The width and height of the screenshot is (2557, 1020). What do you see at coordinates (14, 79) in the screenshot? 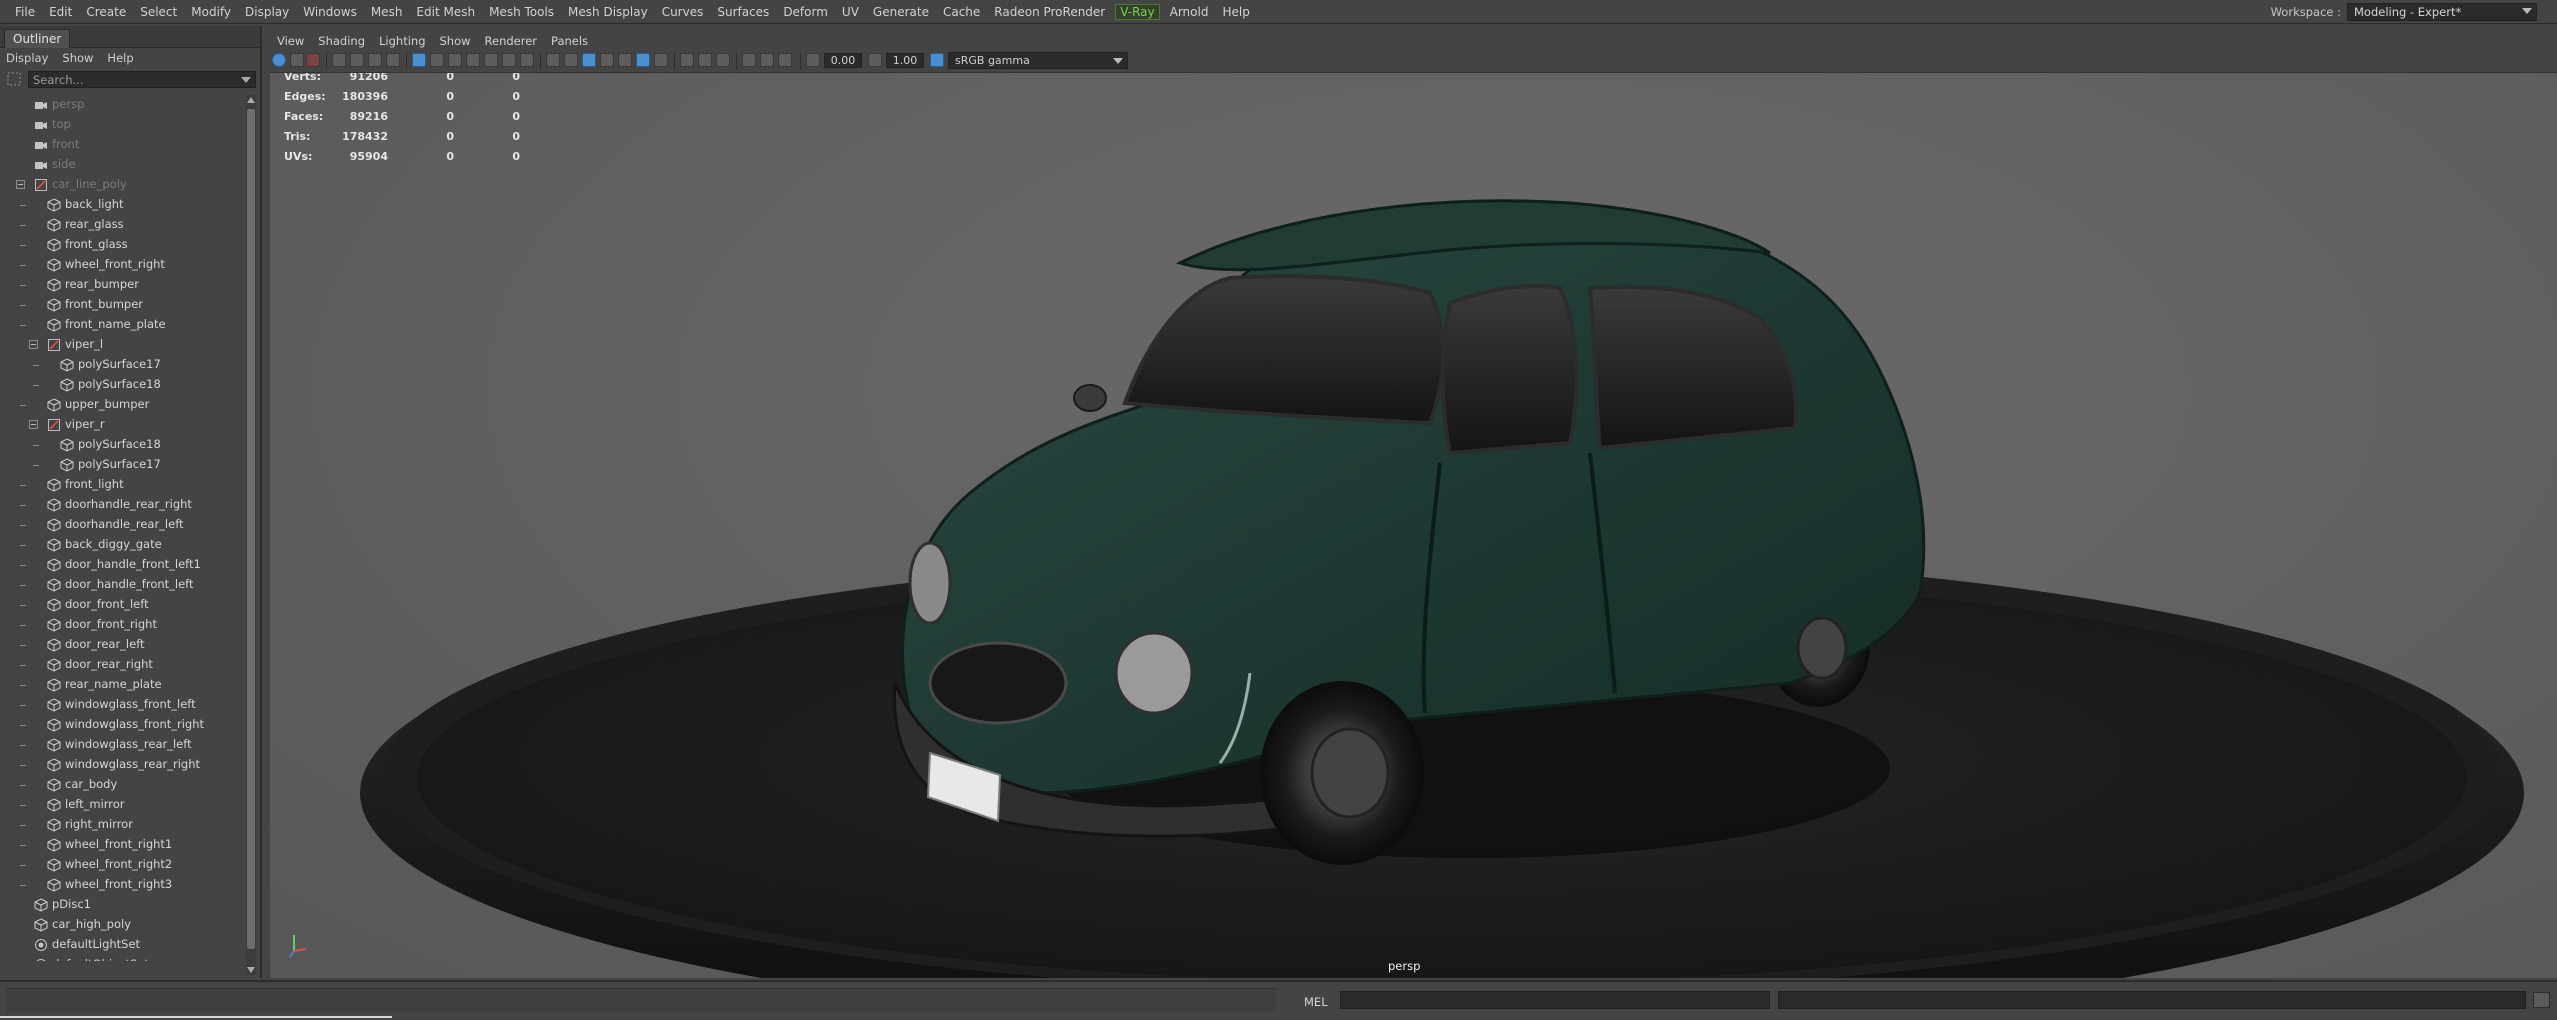
I see `filter-icon` at bounding box center [14, 79].